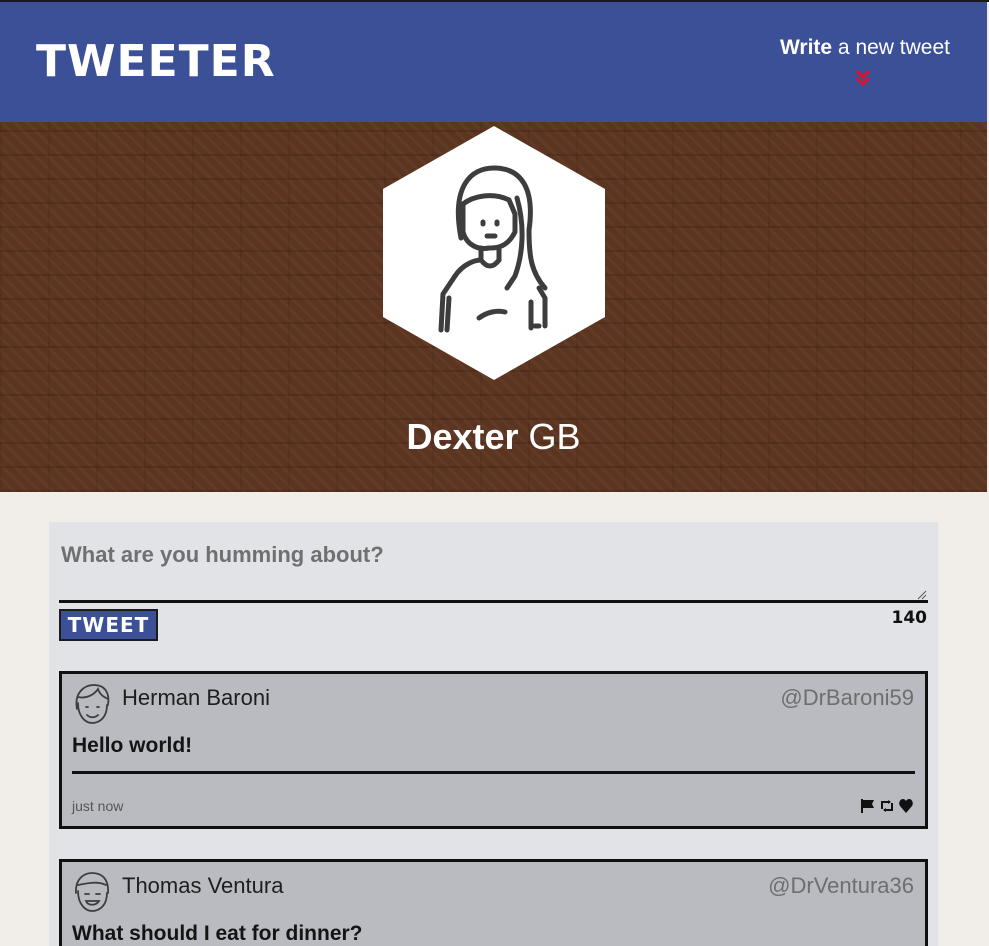 The image size is (989, 946). I want to click on new-tweet-label: a new tweet, so click(891, 47).